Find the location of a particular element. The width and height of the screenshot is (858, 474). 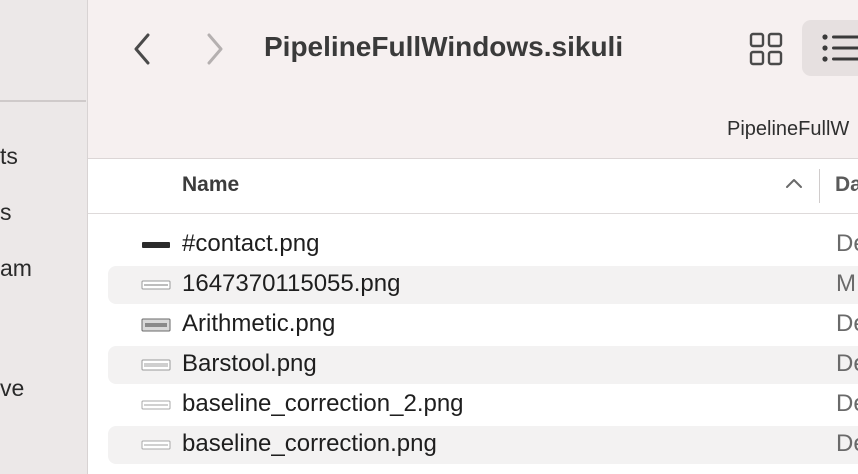

grid-view-icon is located at coordinates (766, 49).